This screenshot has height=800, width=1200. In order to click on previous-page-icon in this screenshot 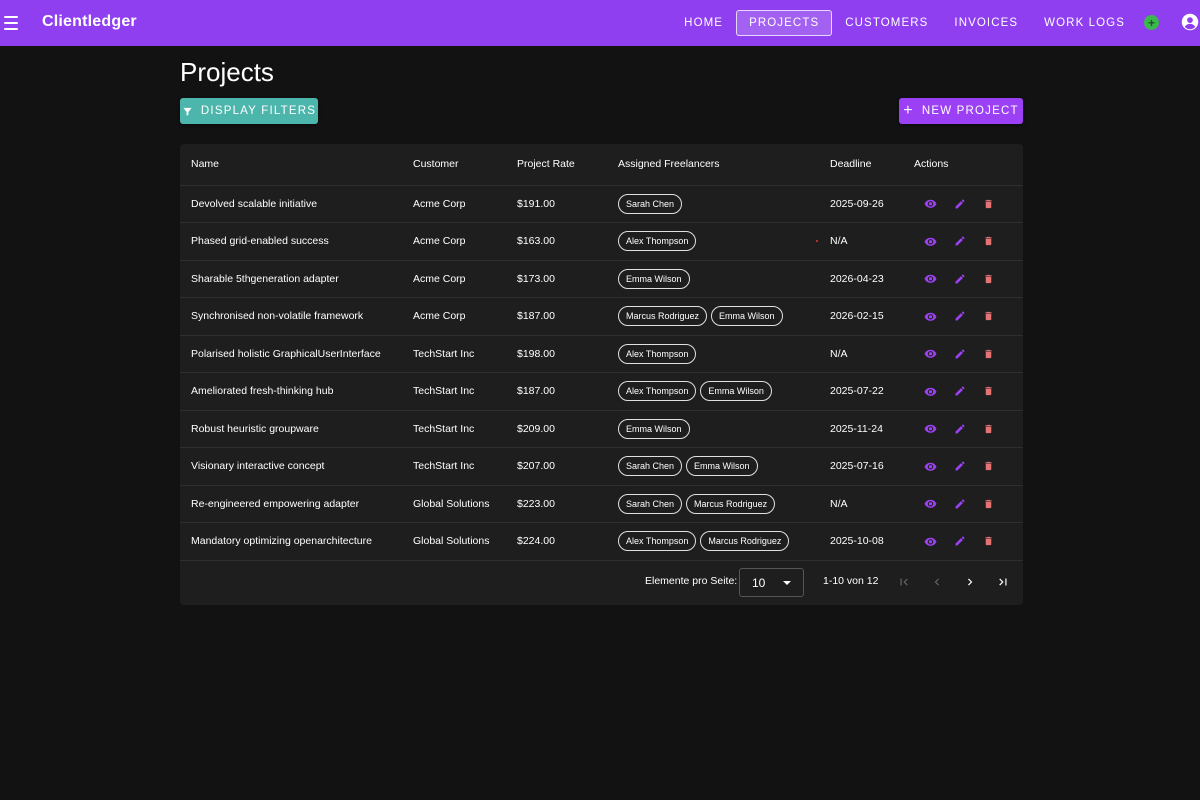, I will do `click(937, 582)`.